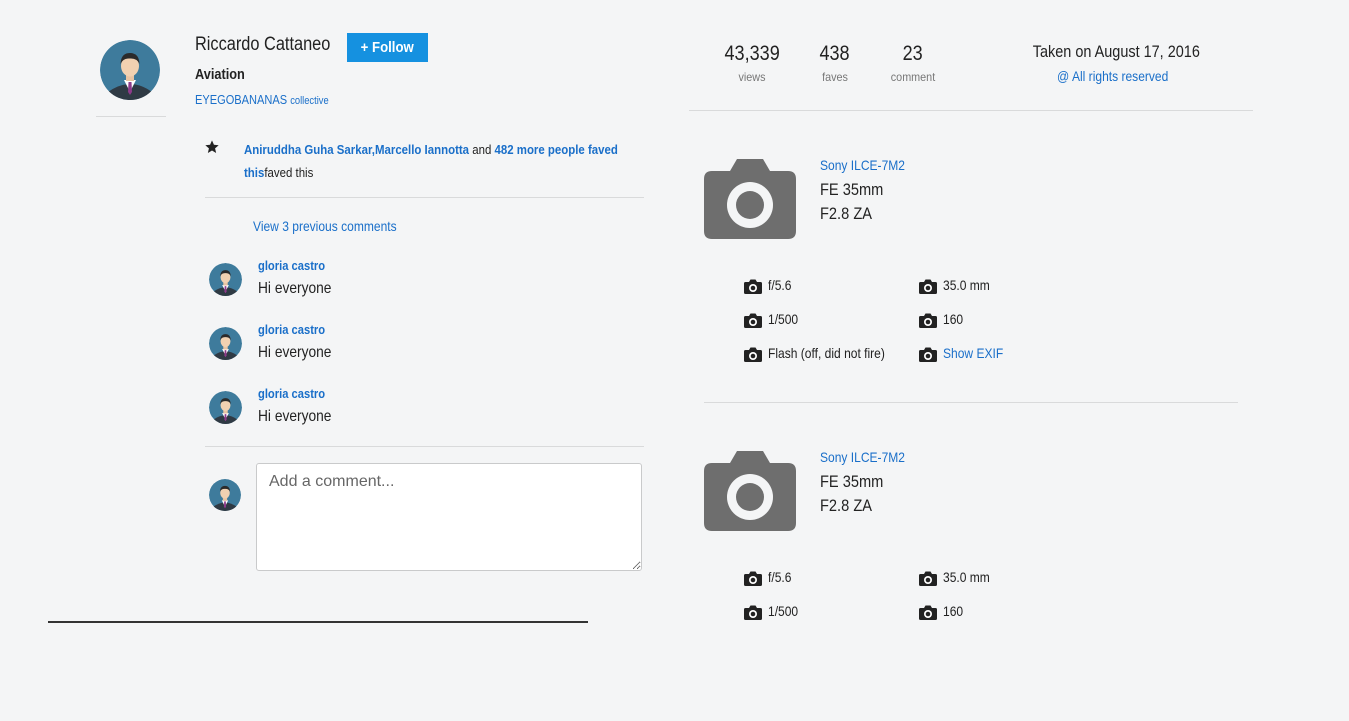  Describe the element at coordinates (220, 74) in the screenshot. I see `group-name: Aviation` at that location.